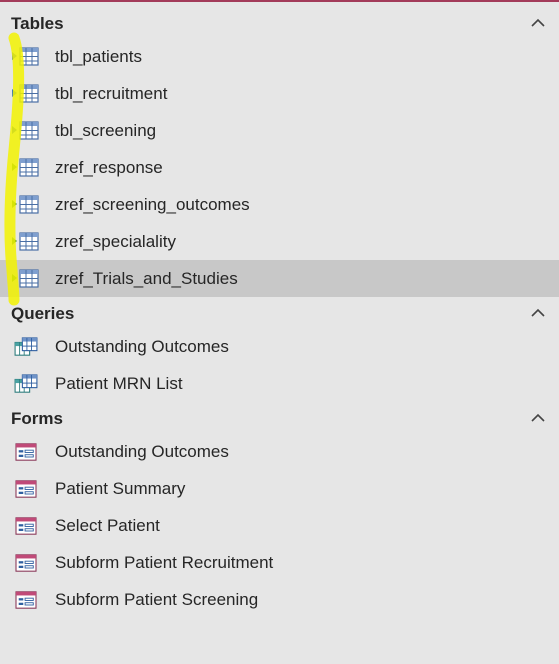  What do you see at coordinates (279, 488) in the screenshot?
I see `nav-item-form-patient-summary: Patient Summary` at bounding box center [279, 488].